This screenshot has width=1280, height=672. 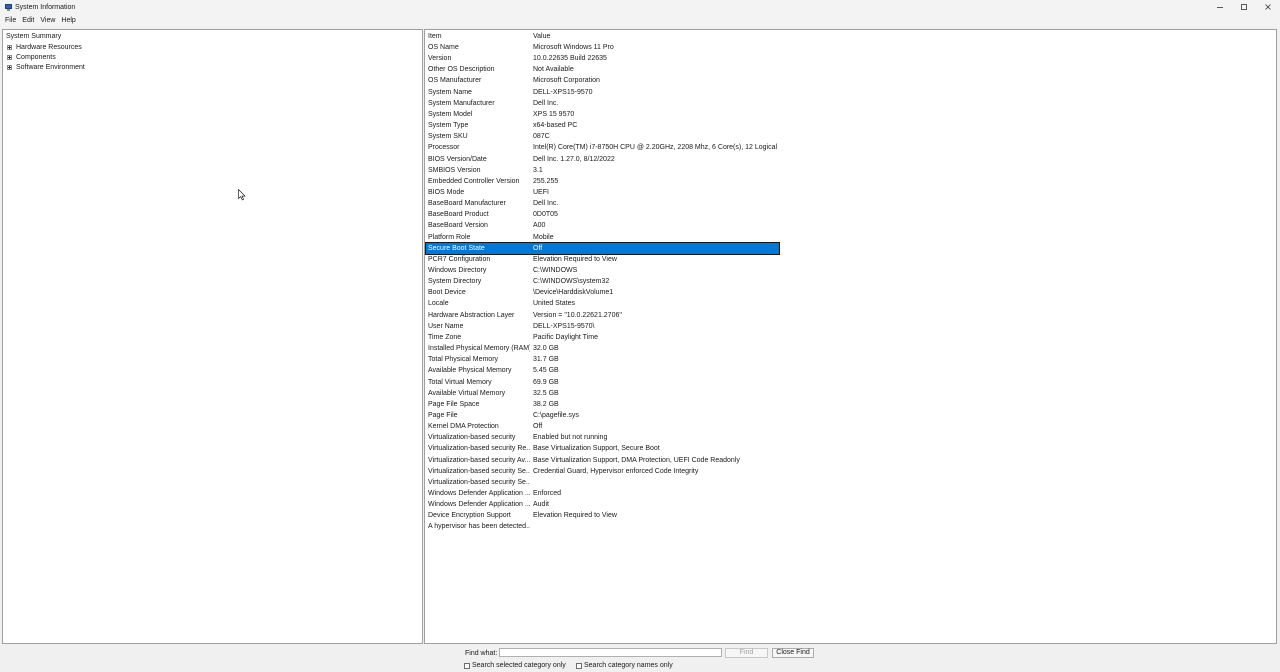 I want to click on table-row: Platform Role Mobile, so click(x=602, y=237).